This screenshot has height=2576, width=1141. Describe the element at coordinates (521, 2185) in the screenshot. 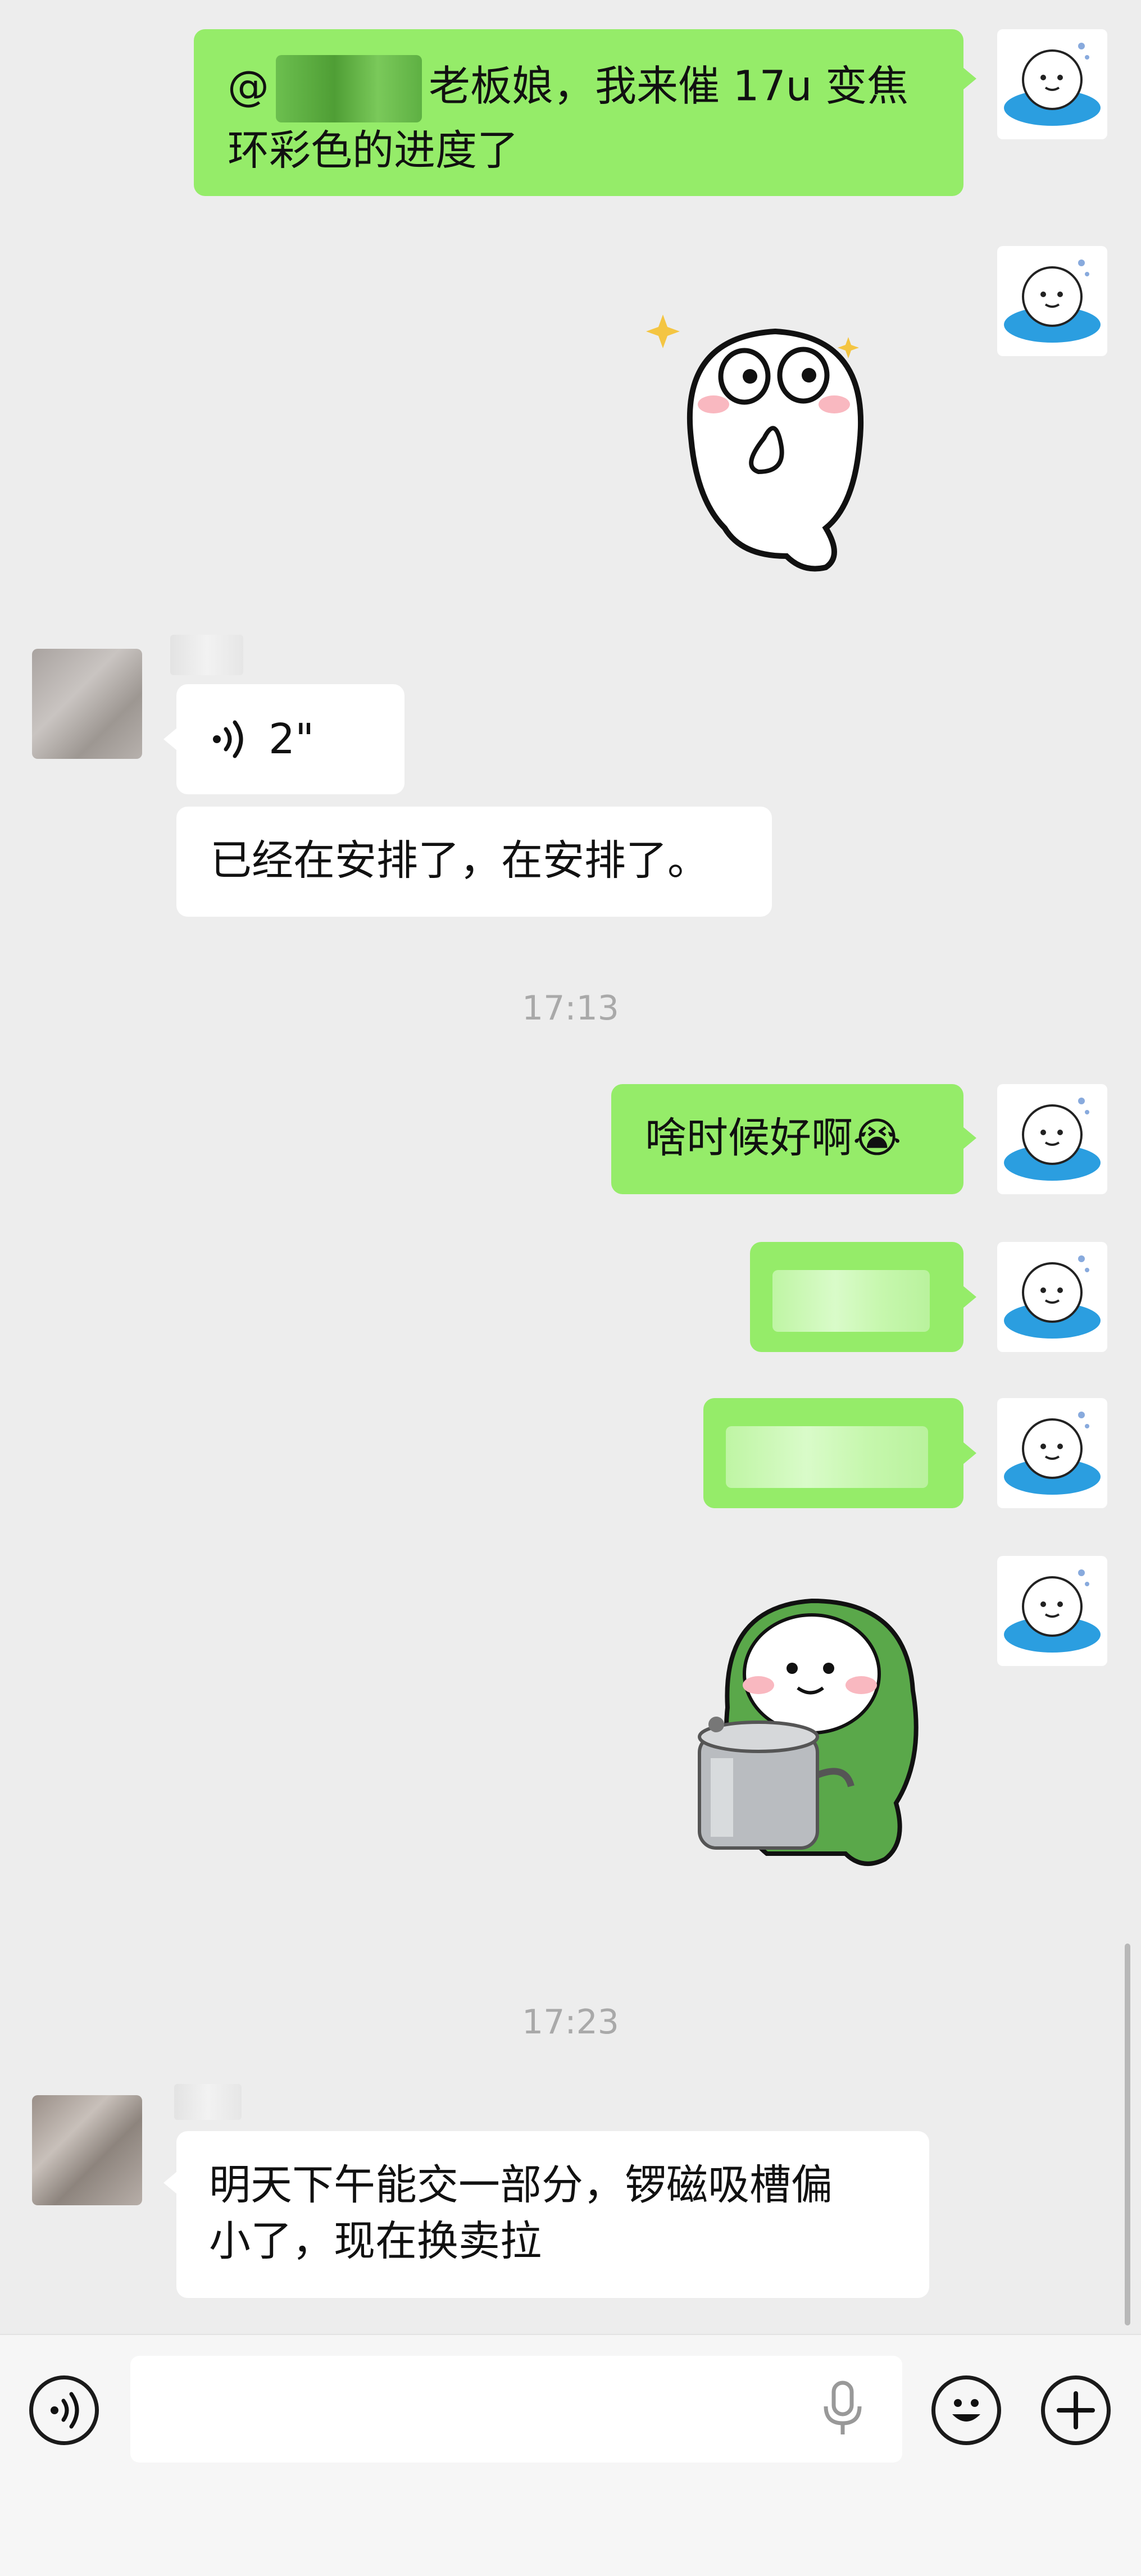

I see `message-text: 明天下午能交一部分，锣磁吸槽偏` at that location.